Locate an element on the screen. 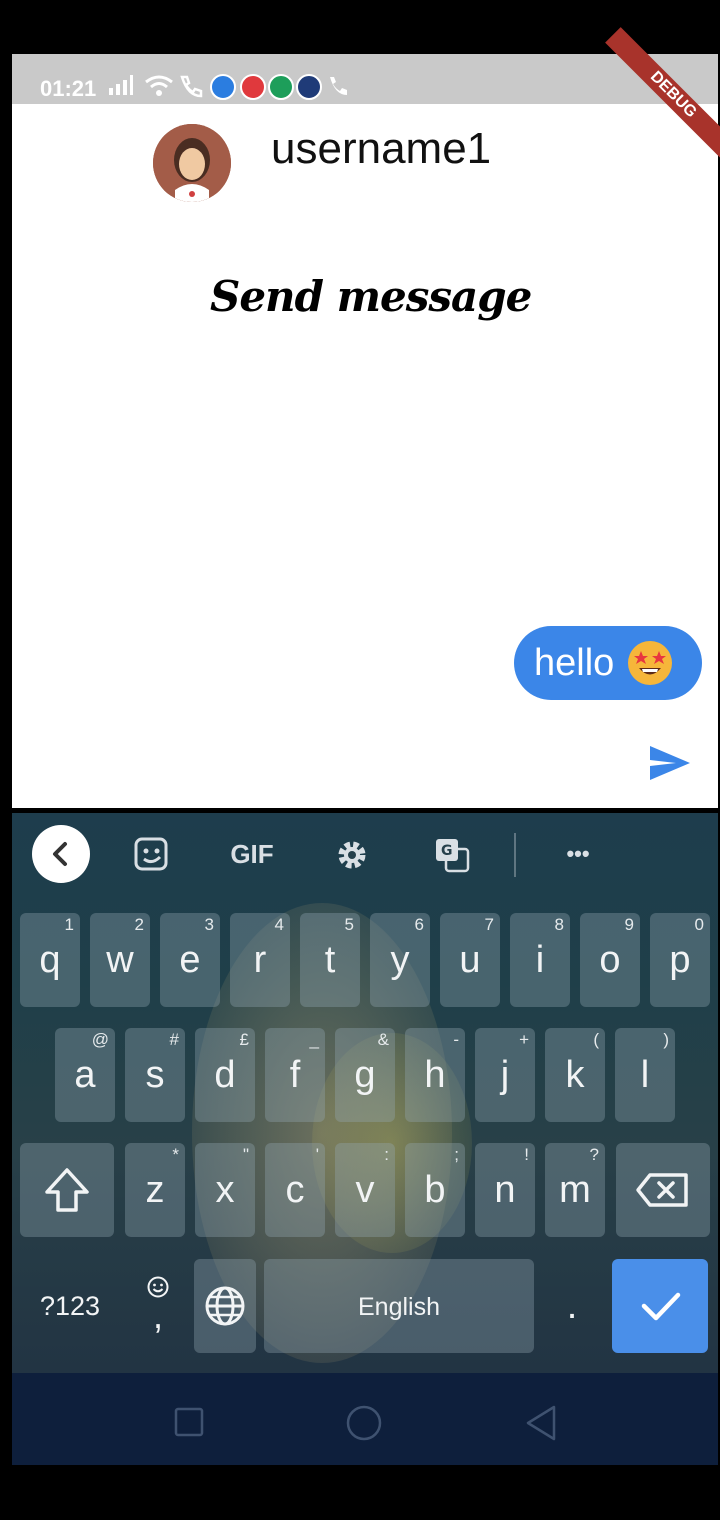  comma-key: , is located at coordinates (158, 1306).